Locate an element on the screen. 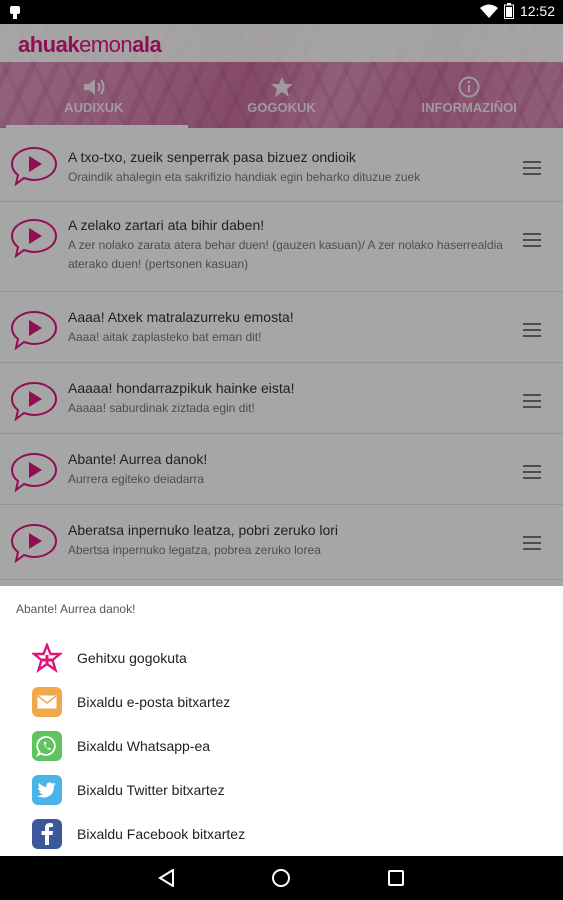  share-whatsapp-label: Bixaldu Whatsapp-ea is located at coordinates (144, 746).